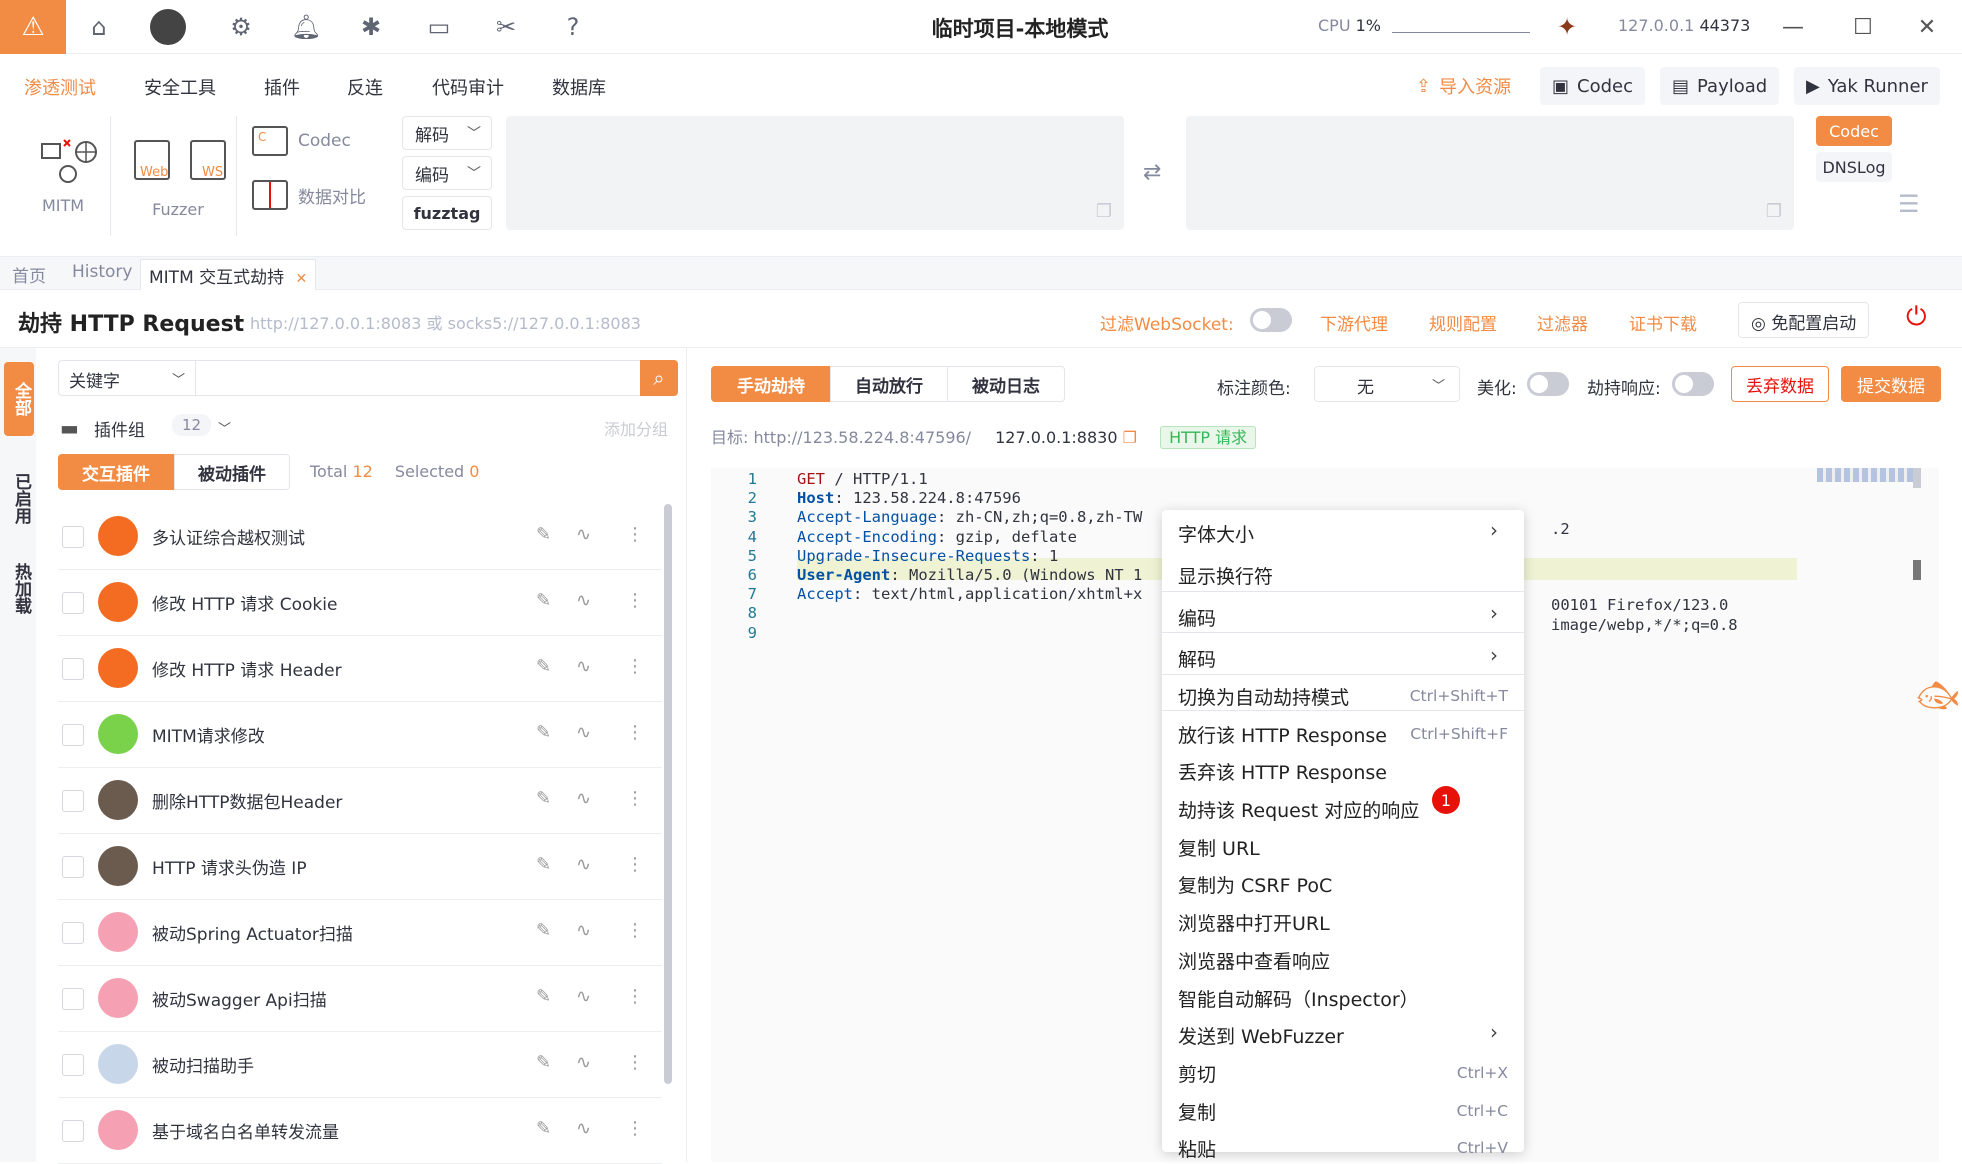  I want to click on bug-icon: ✱, so click(371, 27).